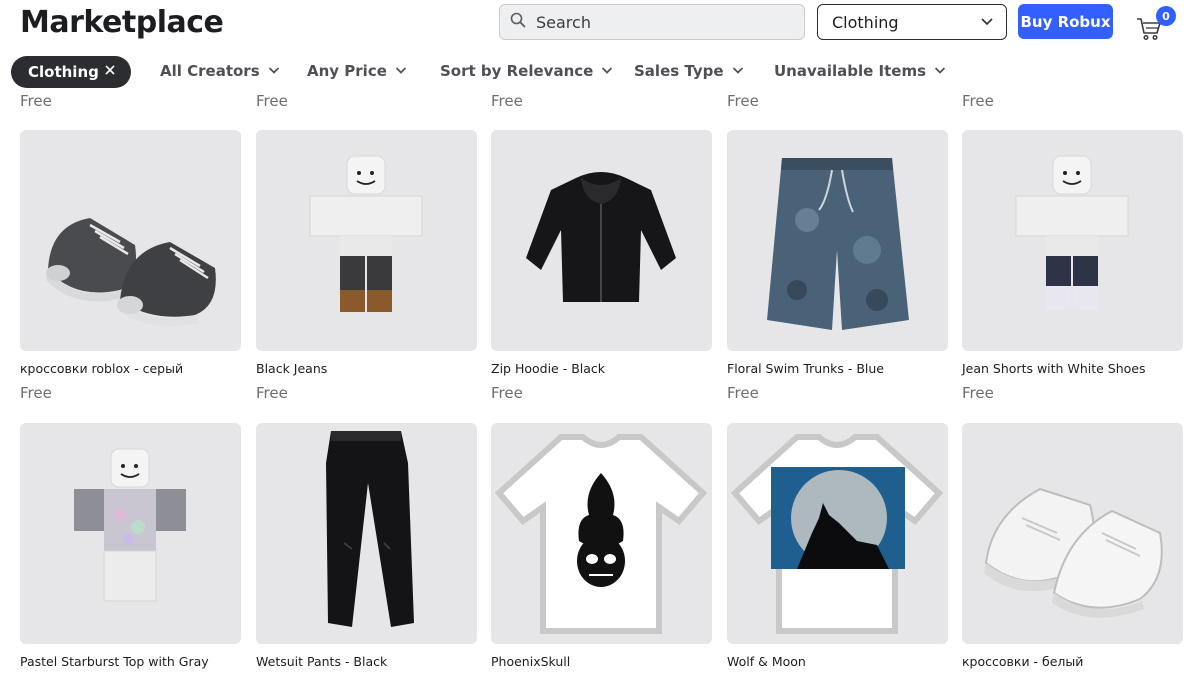  What do you see at coordinates (122, 22) in the screenshot?
I see `page-title: Marketplace` at bounding box center [122, 22].